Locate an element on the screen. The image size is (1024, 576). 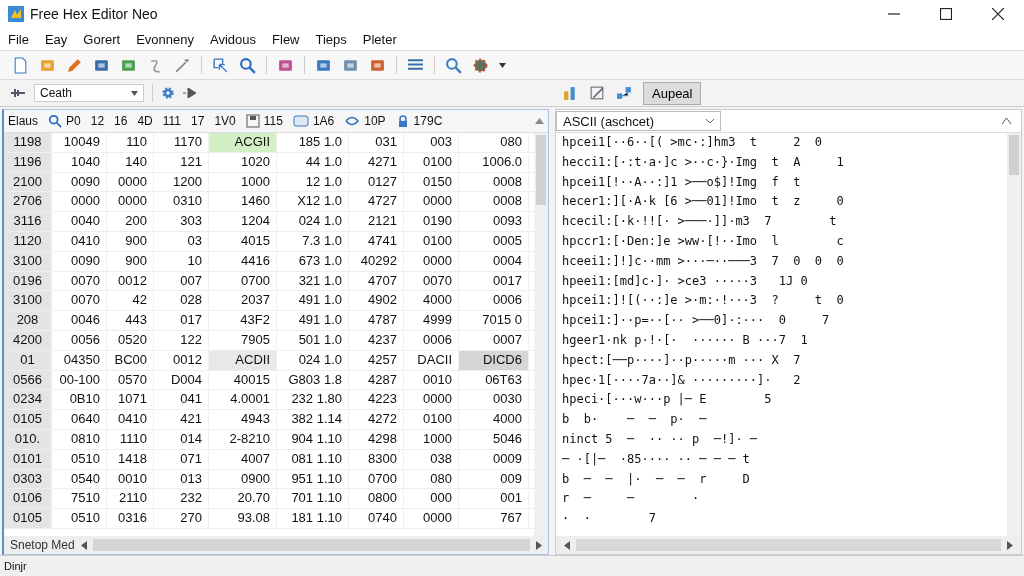
zoom-icon is located at coordinates (453, 65).